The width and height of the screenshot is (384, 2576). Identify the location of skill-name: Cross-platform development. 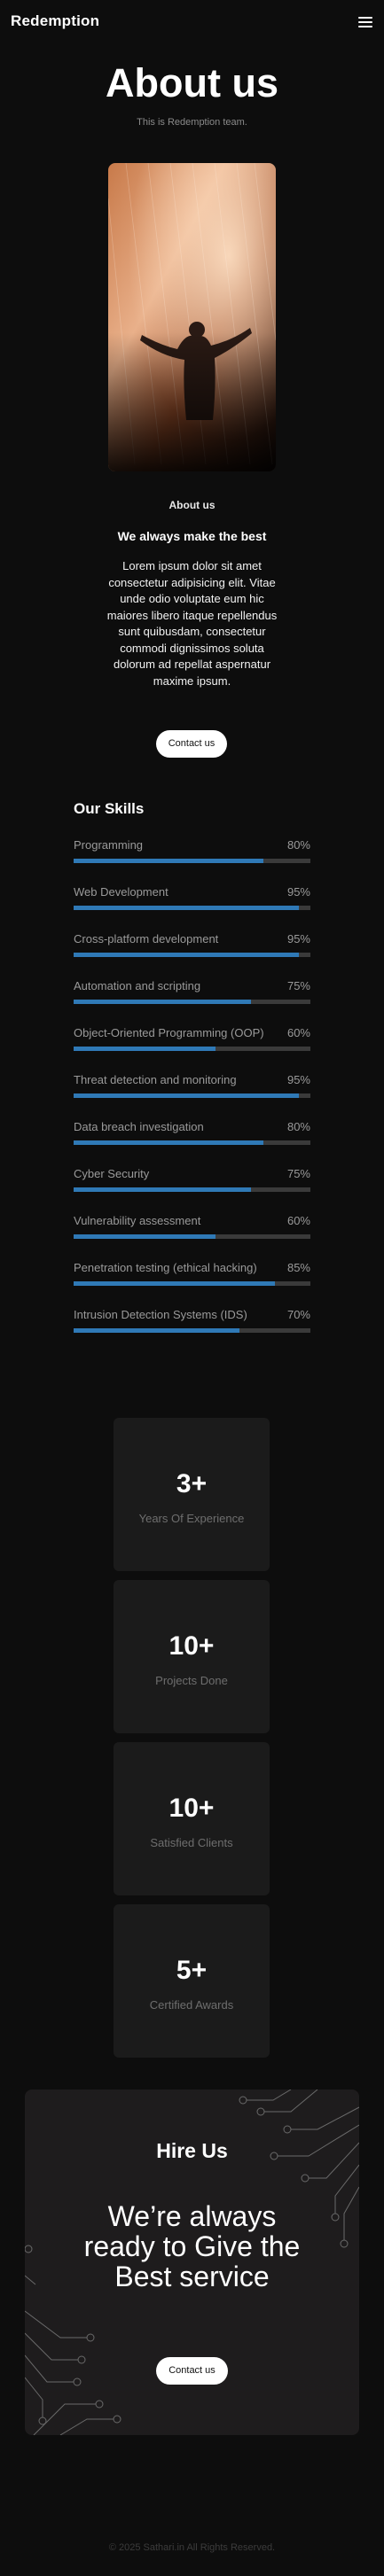
(147, 939).